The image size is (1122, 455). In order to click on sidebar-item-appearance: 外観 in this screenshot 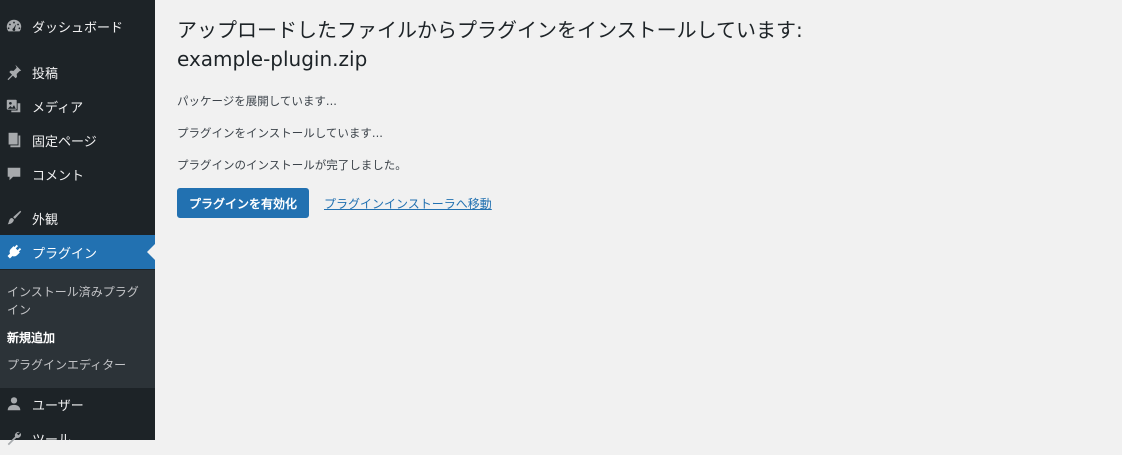, I will do `click(77, 218)`.